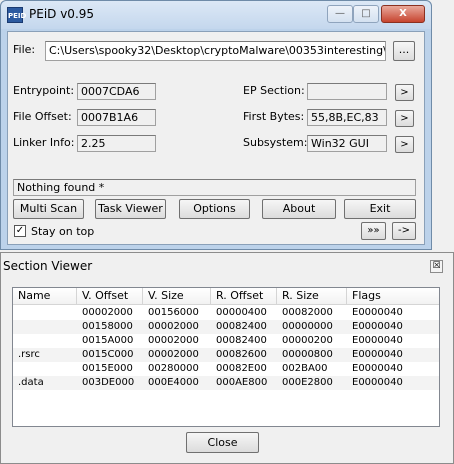 The width and height of the screenshot is (454, 464). What do you see at coordinates (312, 296) in the screenshot?
I see `column-header-r-size: R. Size` at bounding box center [312, 296].